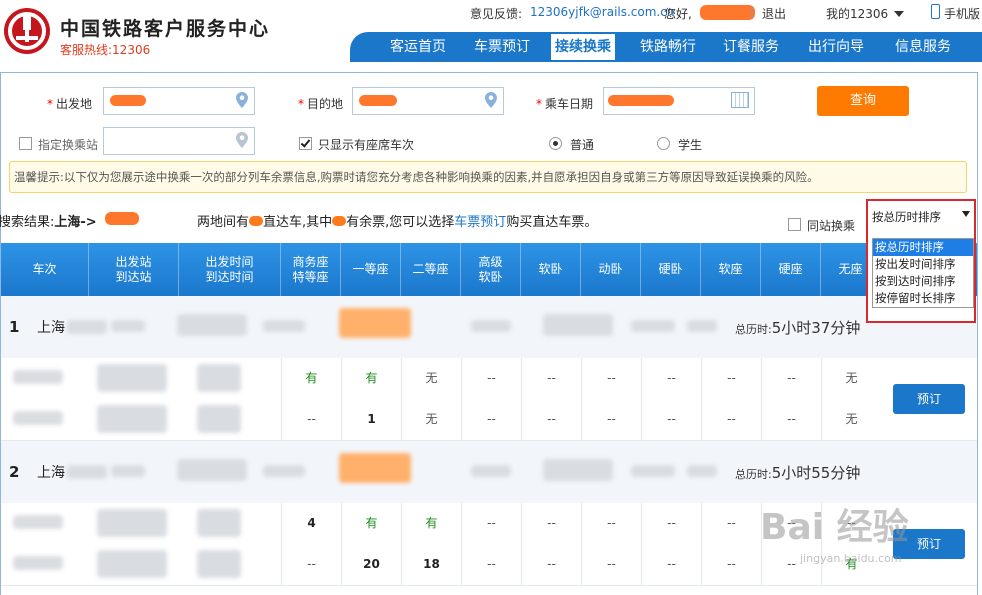 The image size is (982, 595). Describe the element at coordinates (565, 104) in the screenshot. I see `date-label: * 乘车日期` at that location.